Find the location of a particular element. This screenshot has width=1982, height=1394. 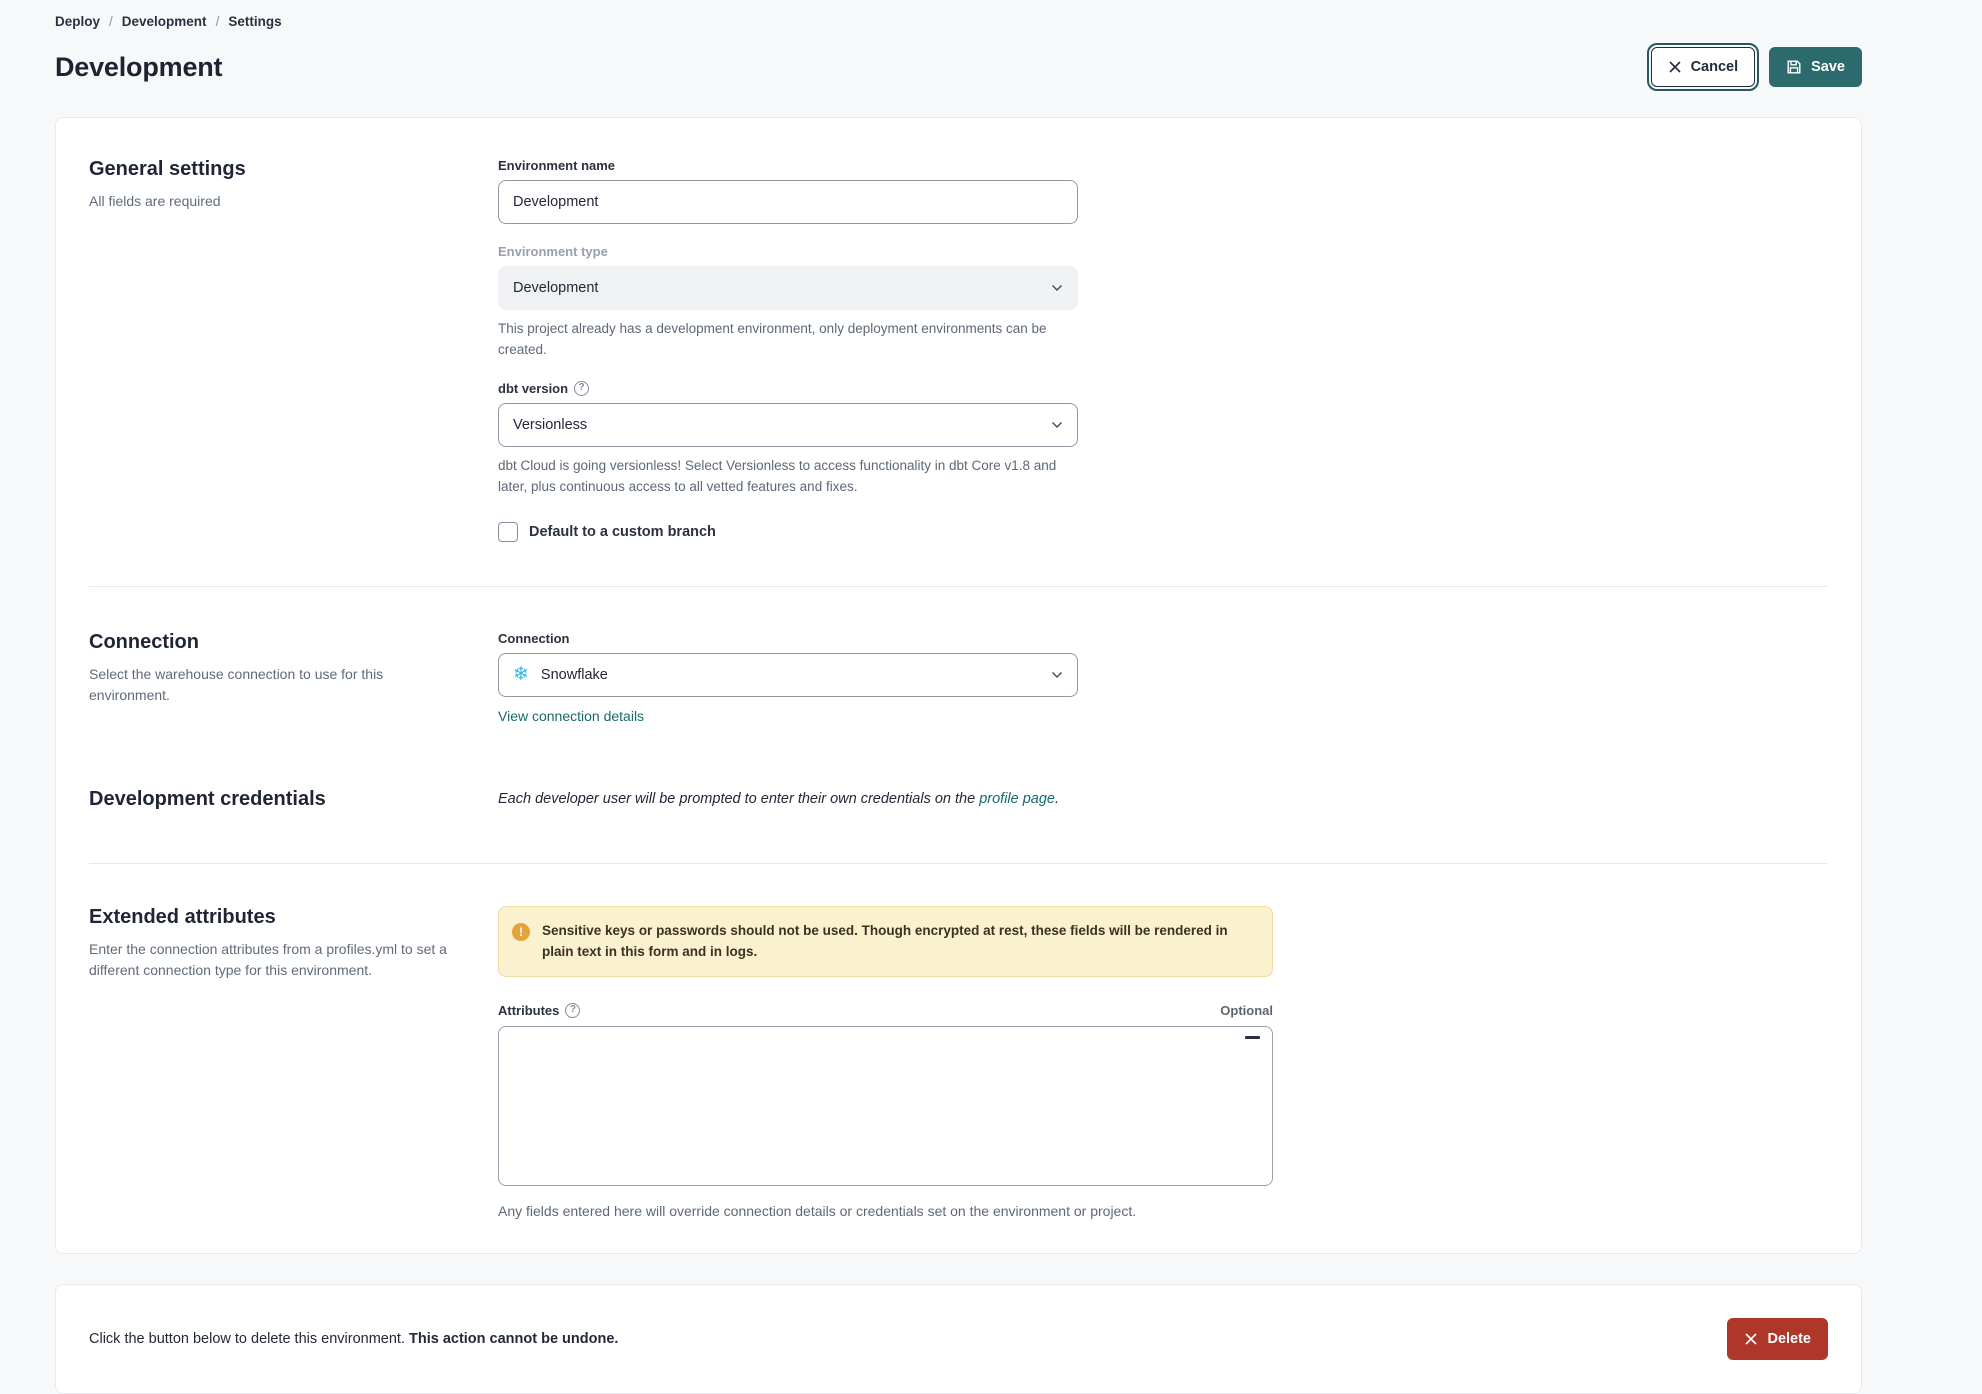

dbt-version-value: Versionless is located at coordinates (550, 424).